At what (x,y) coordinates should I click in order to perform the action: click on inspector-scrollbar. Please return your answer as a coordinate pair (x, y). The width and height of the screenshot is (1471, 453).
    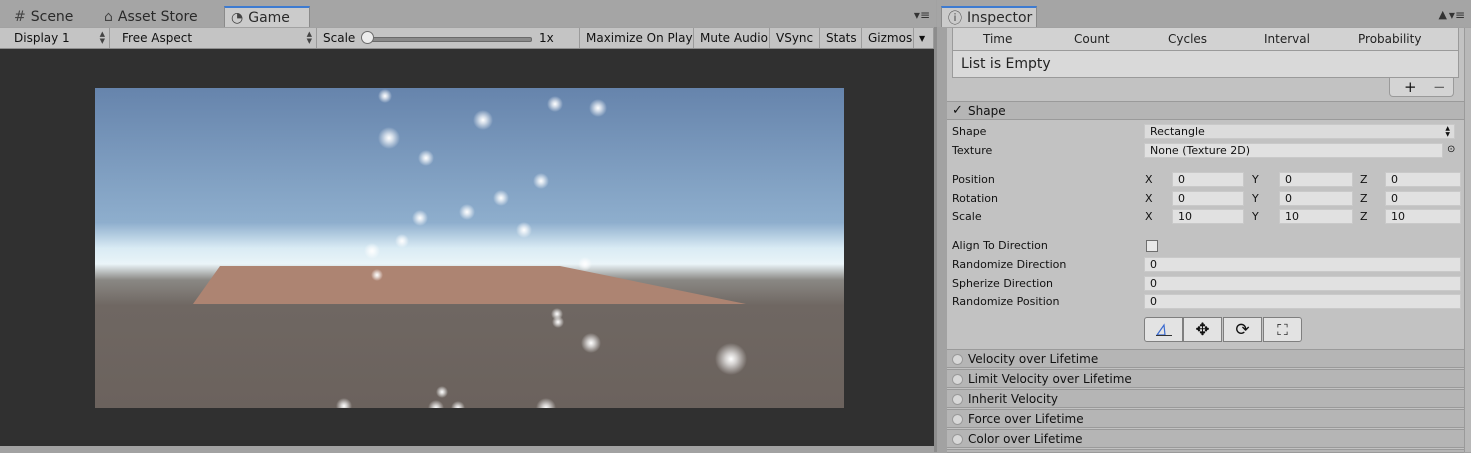
    Looking at the image, I should click on (1467, 240).